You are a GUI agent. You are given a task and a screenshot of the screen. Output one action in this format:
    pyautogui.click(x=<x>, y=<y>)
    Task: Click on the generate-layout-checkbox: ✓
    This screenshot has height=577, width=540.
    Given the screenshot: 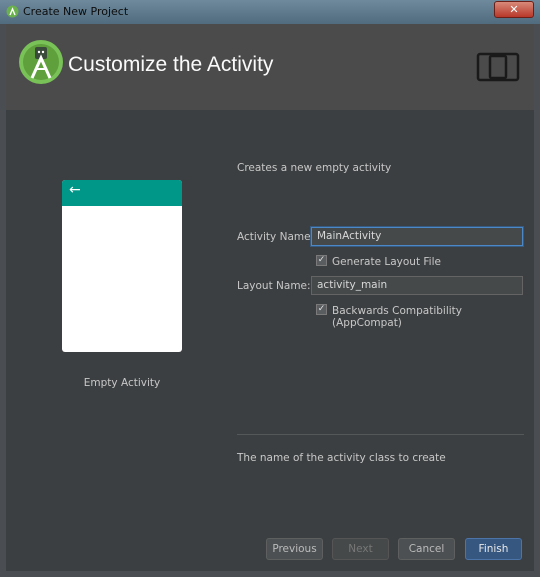 What is the action you would take?
    pyautogui.click(x=321, y=260)
    